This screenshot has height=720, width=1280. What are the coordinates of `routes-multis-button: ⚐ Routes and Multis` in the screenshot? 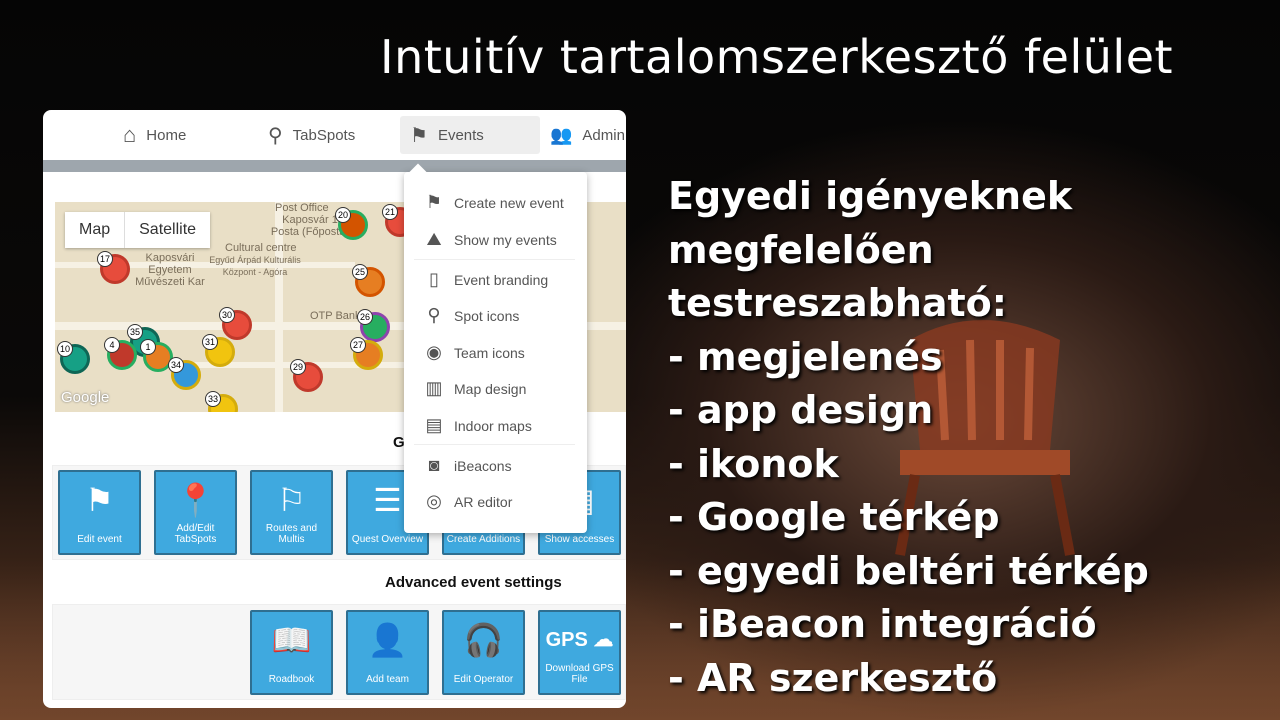 It's located at (291, 512).